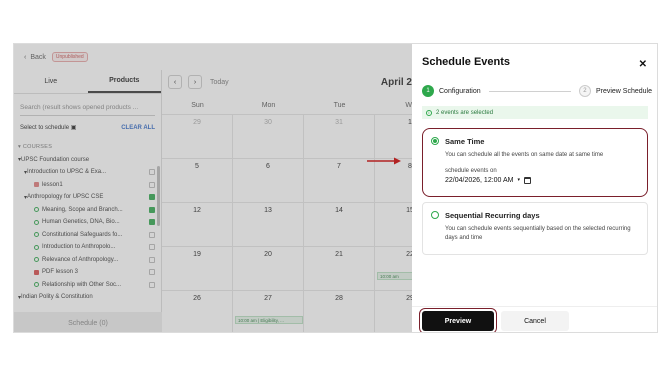 This screenshot has width=670, height=376. What do you see at coordinates (623, 91) in the screenshot?
I see `step-2-label: Preview Schedule` at bounding box center [623, 91].